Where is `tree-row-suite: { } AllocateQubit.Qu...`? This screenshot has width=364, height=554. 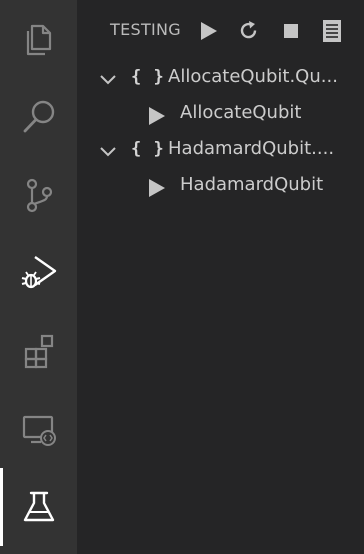
tree-row-suite: { } AllocateQubit.Qu... is located at coordinates (220, 80).